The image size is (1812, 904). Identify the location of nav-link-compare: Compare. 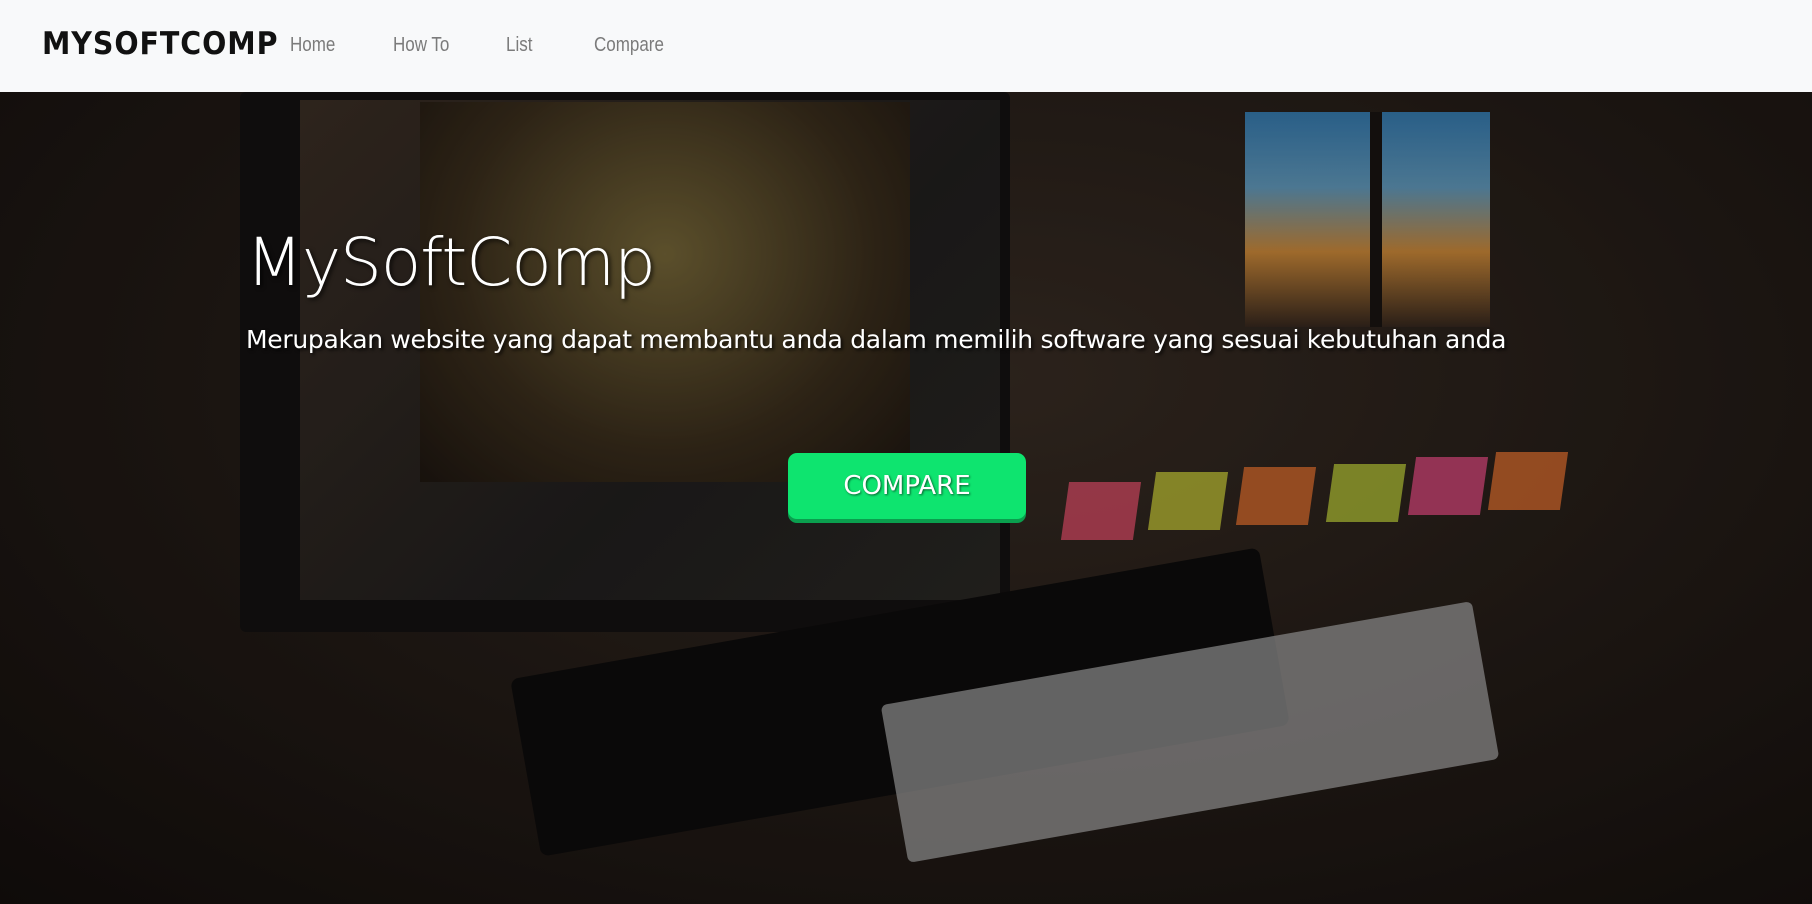
(629, 45).